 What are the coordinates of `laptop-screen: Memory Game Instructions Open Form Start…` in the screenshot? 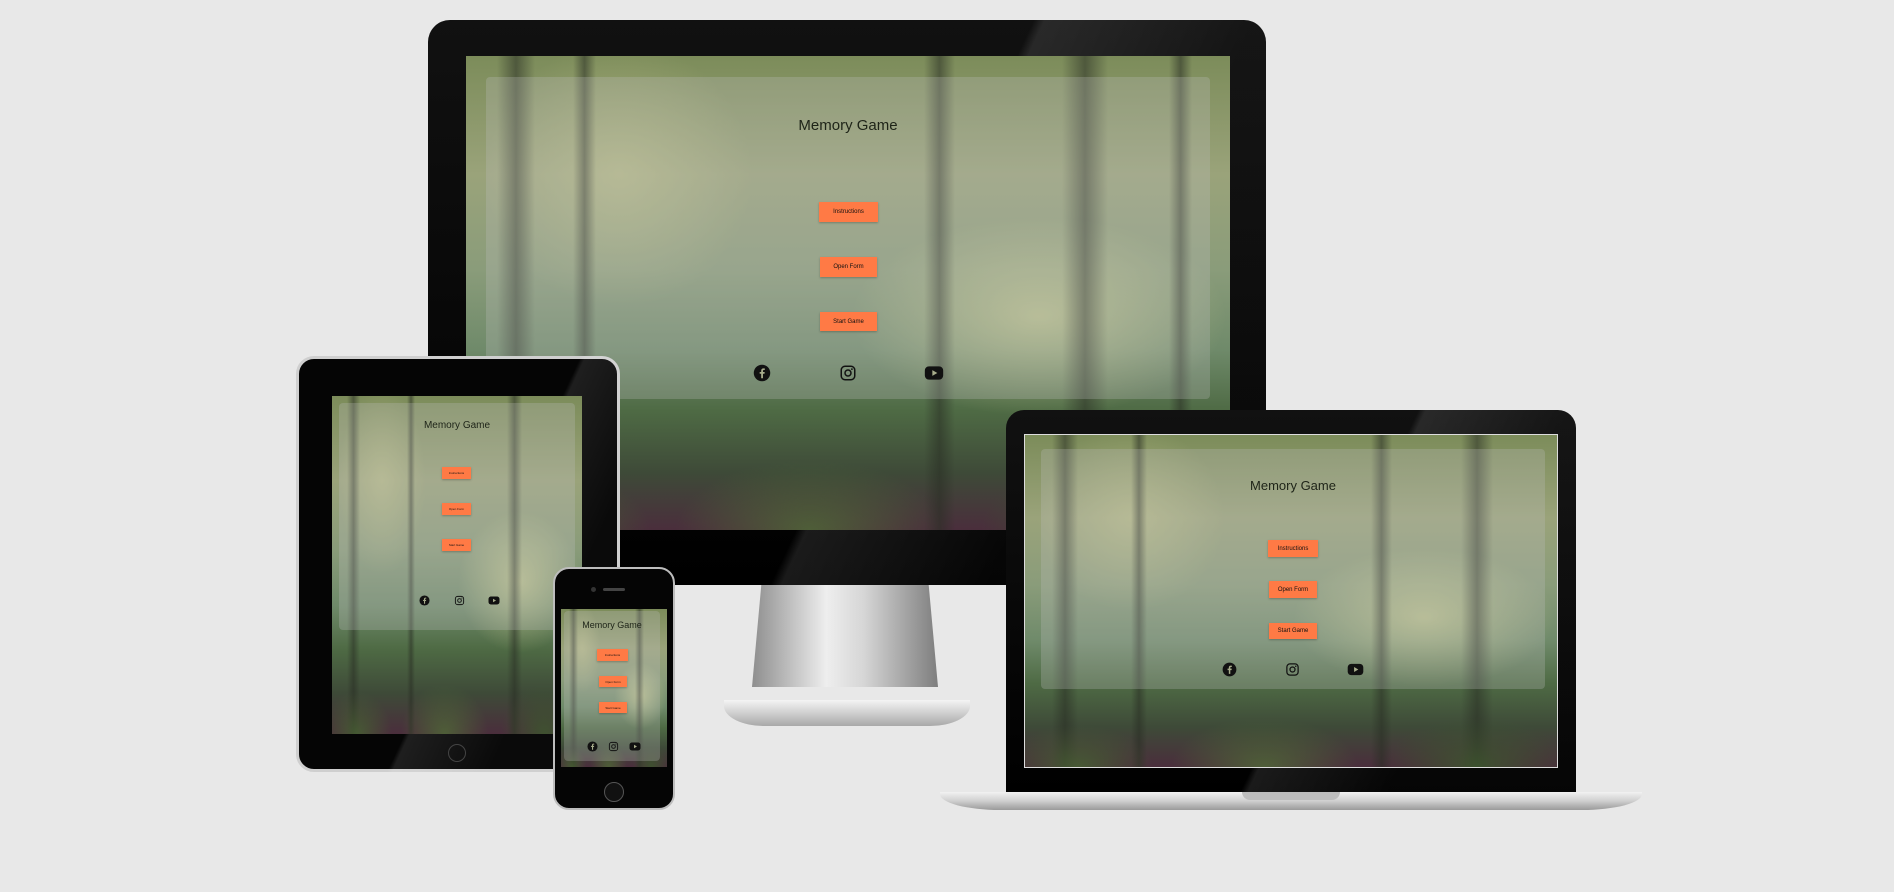 It's located at (1291, 601).